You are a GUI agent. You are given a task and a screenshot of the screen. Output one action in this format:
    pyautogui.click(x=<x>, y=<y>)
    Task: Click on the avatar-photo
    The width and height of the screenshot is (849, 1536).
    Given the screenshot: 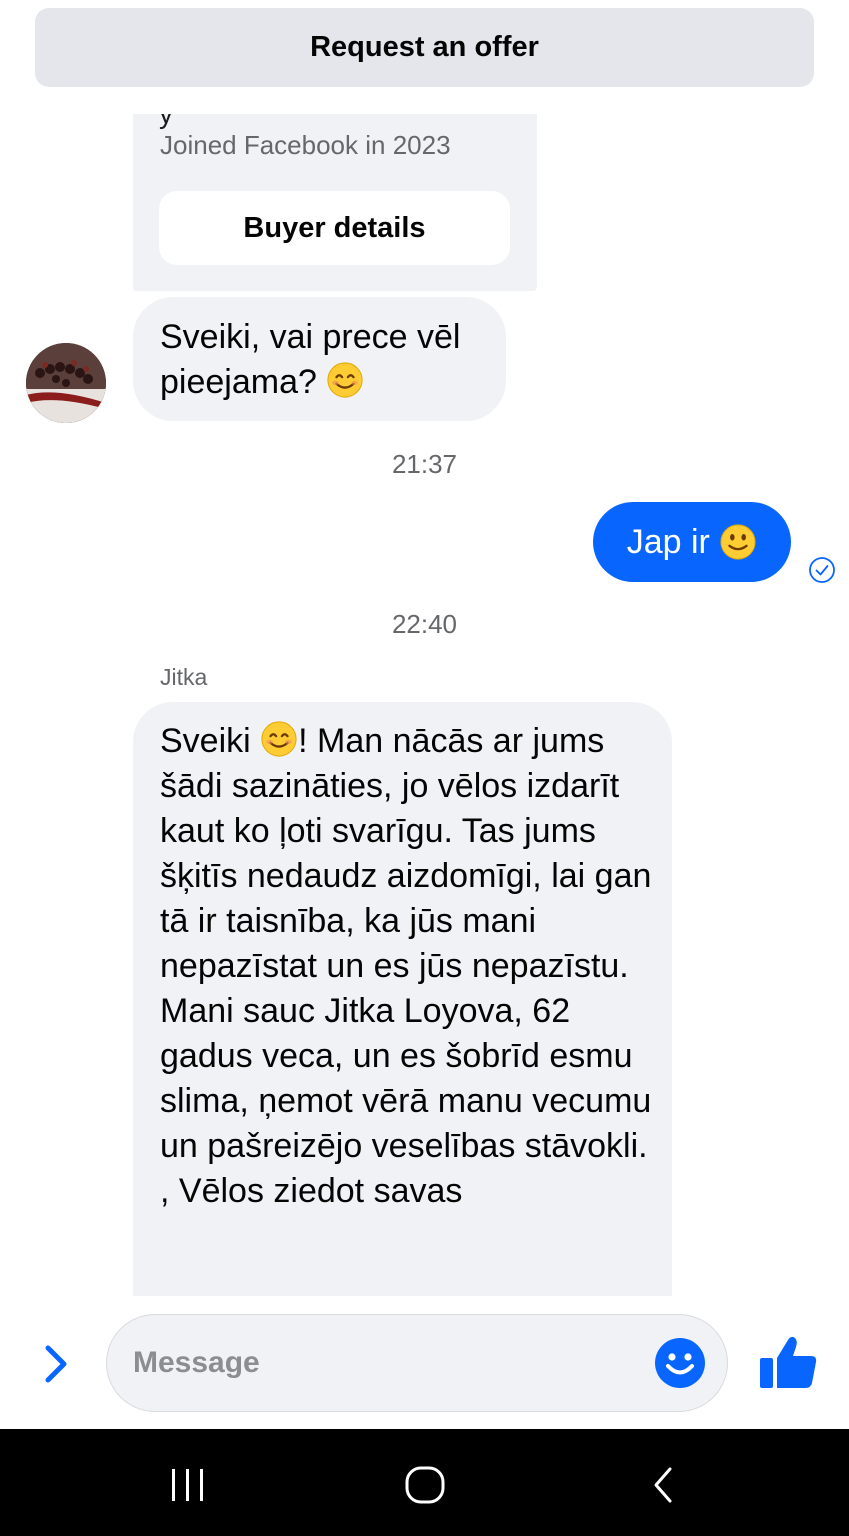 What is the action you would take?
    pyautogui.click(x=66, y=383)
    